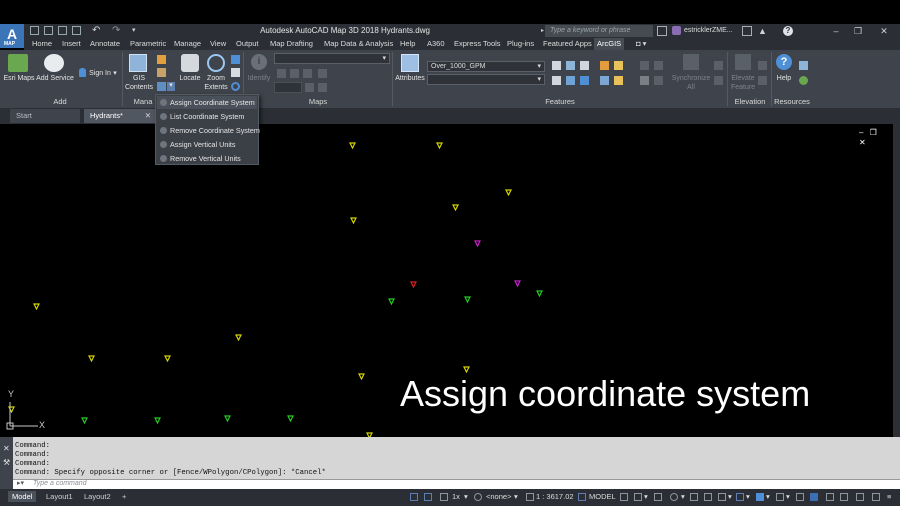  What do you see at coordinates (646, 497) in the screenshot?
I see `snap-dropdown-icon: ▾` at bounding box center [646, 497].